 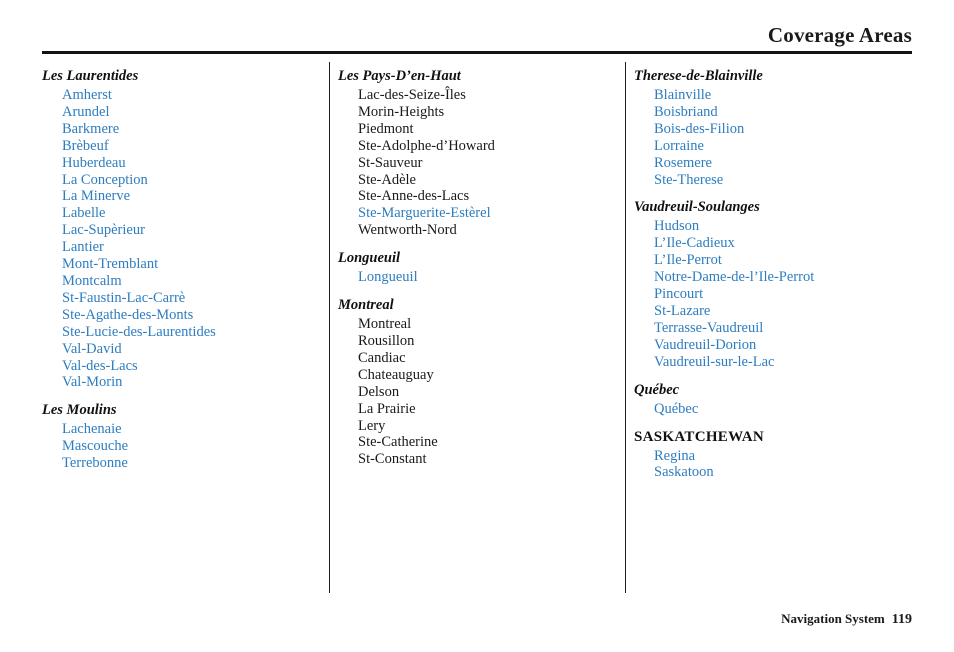 What do you see at coordinates (481, 267) in the screenshot?
I see `coverage-group: Longueuil Longueuil` at bounding box center [481, 267].